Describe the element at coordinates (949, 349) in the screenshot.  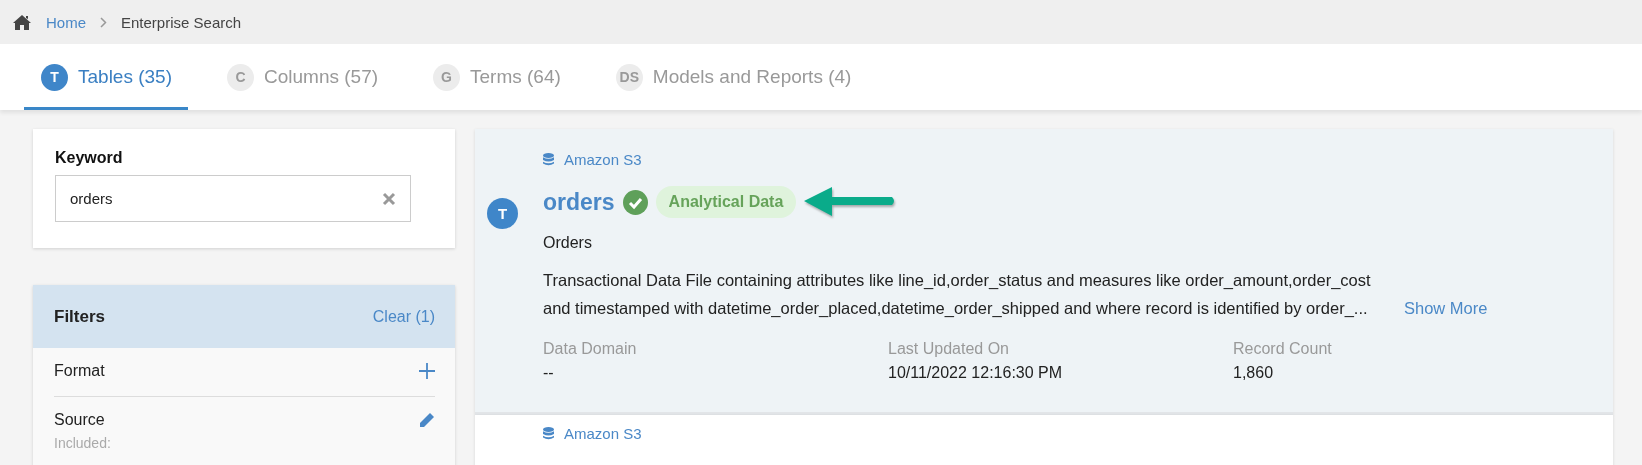
I see `meta-label: Last Updated On` at that location.